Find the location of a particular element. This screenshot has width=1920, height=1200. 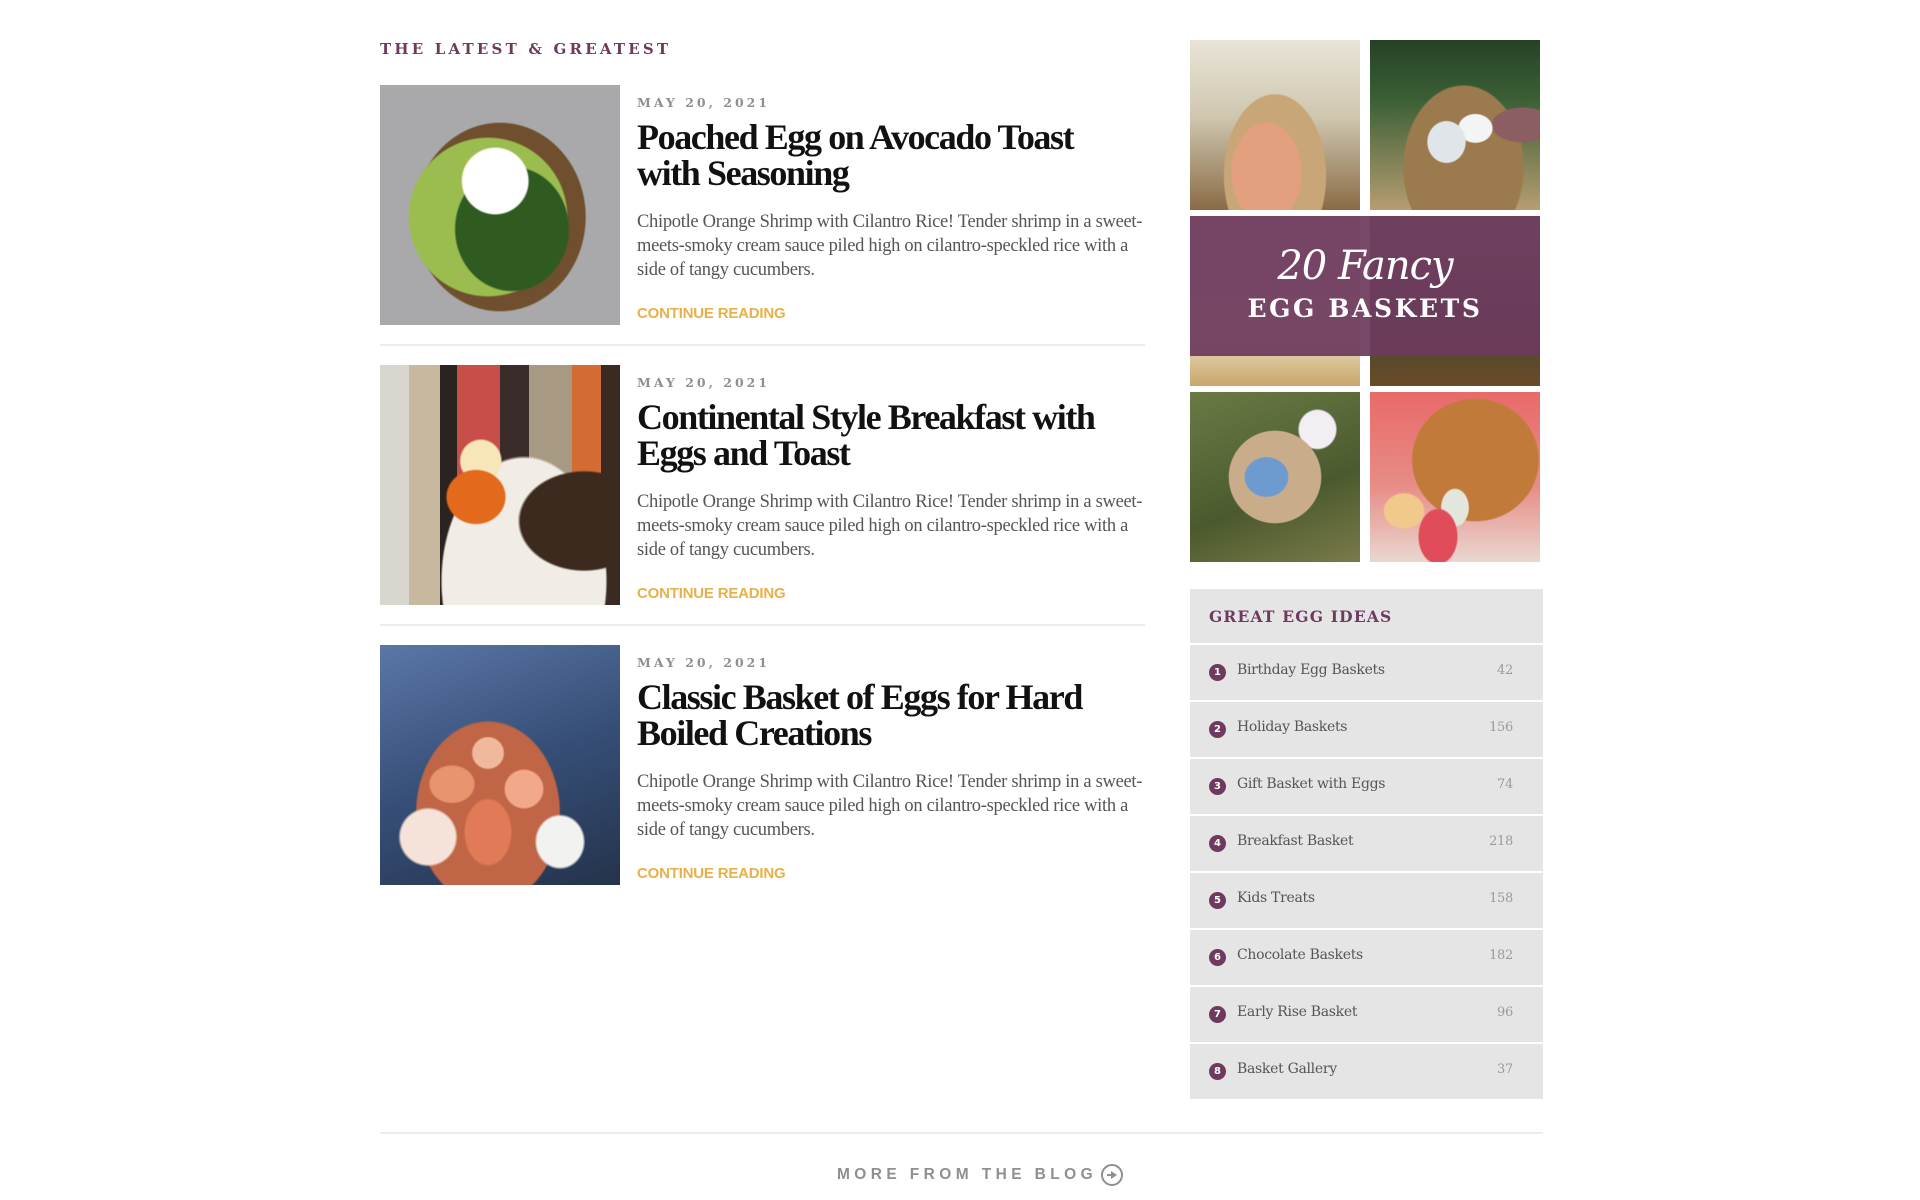

widget-item-count: 37 is located at coordinates (1505, 1069).